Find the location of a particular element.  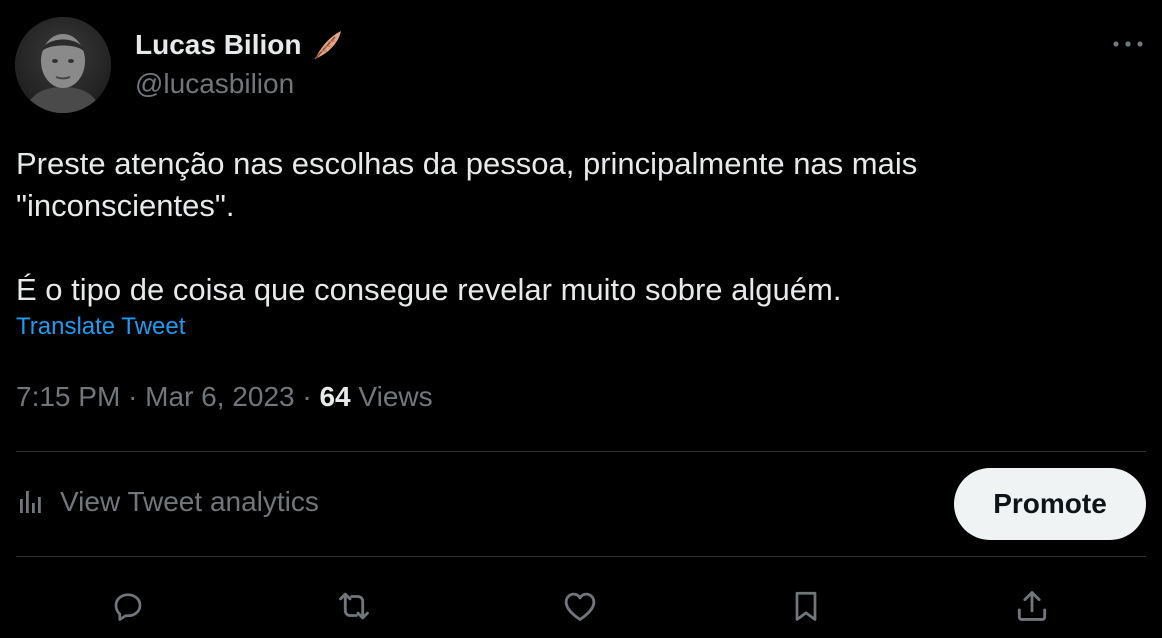

views-count: 64 is located at coordinates (335, 396).